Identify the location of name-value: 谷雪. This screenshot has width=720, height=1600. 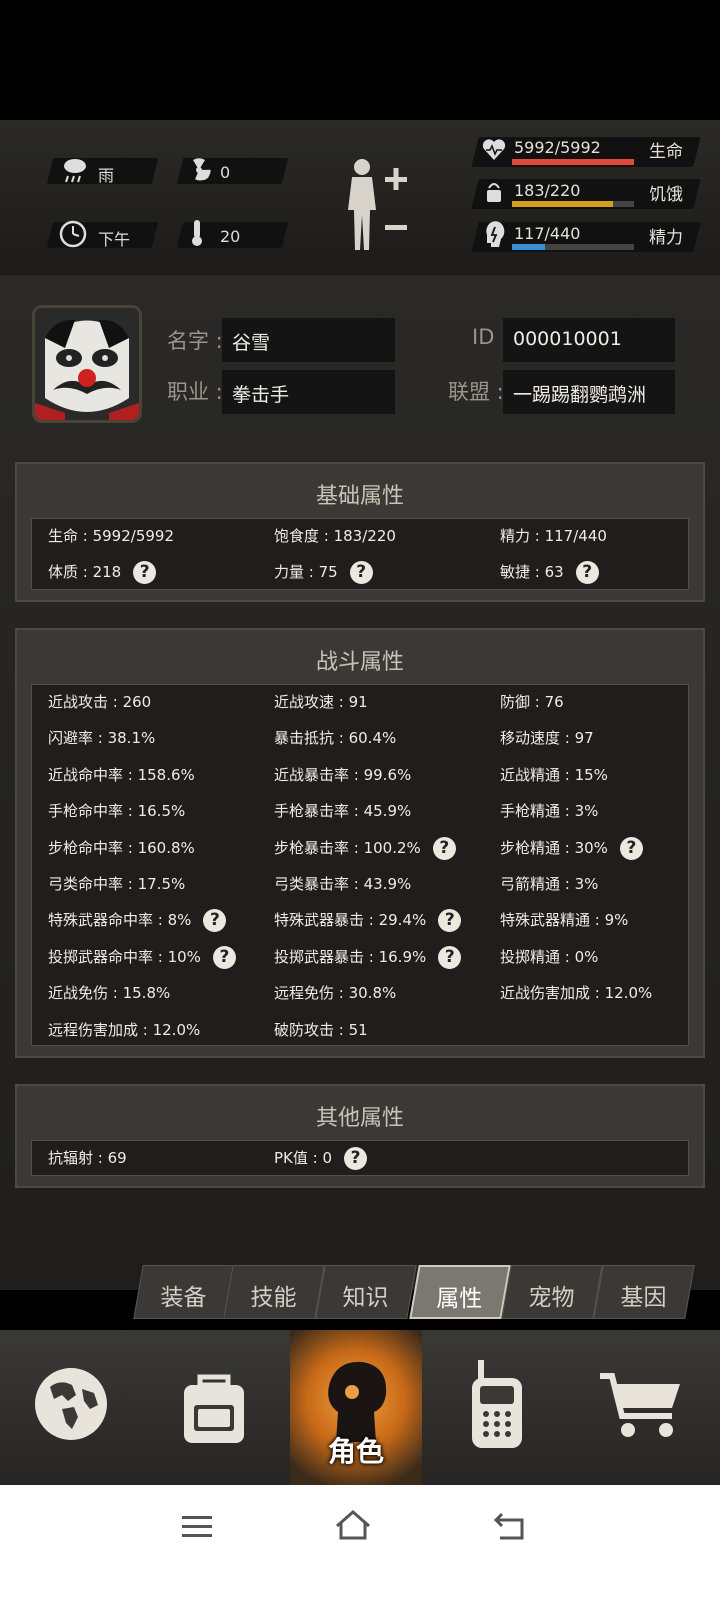
(308, 340).